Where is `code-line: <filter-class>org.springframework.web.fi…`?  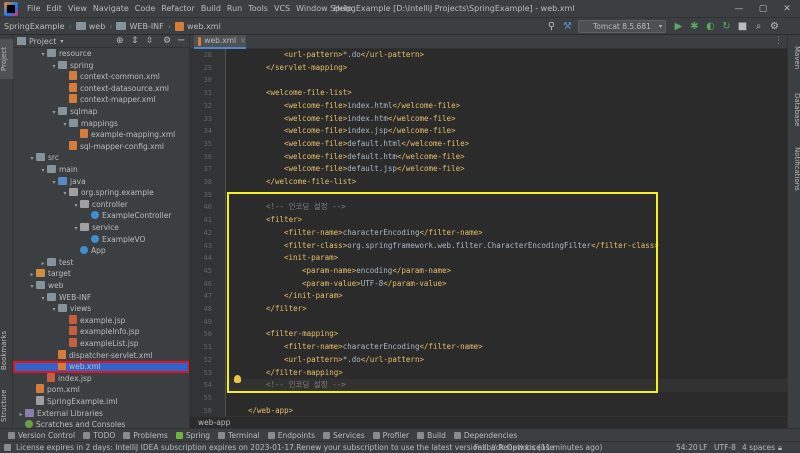
code-line: <filter-class>org.springframework.web.fi… is located at coordinates (506, 246).